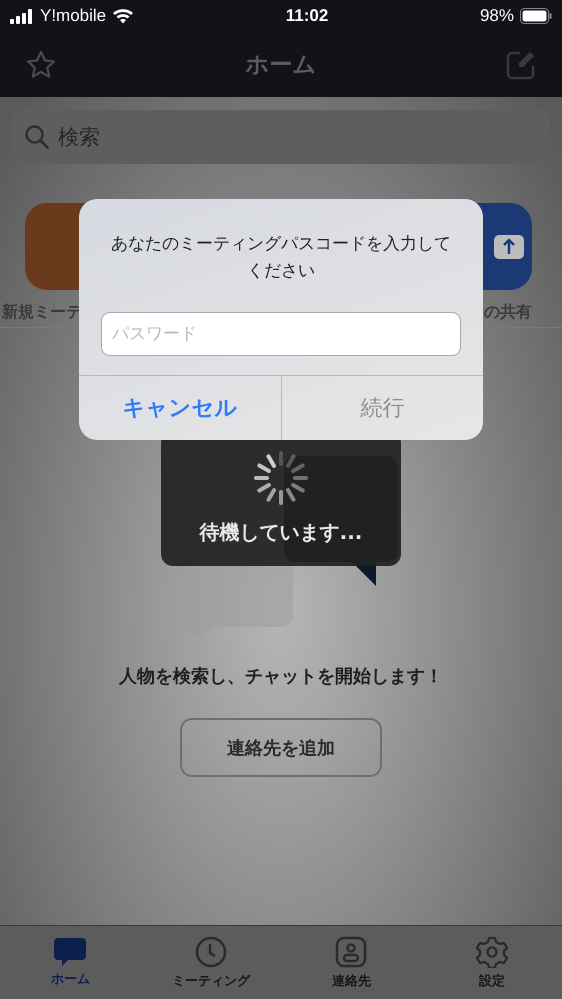 The image size is (562, 999). I want to click on dialog-message: あなたのミーティングパスコードを入力してください, so click(281, 258).